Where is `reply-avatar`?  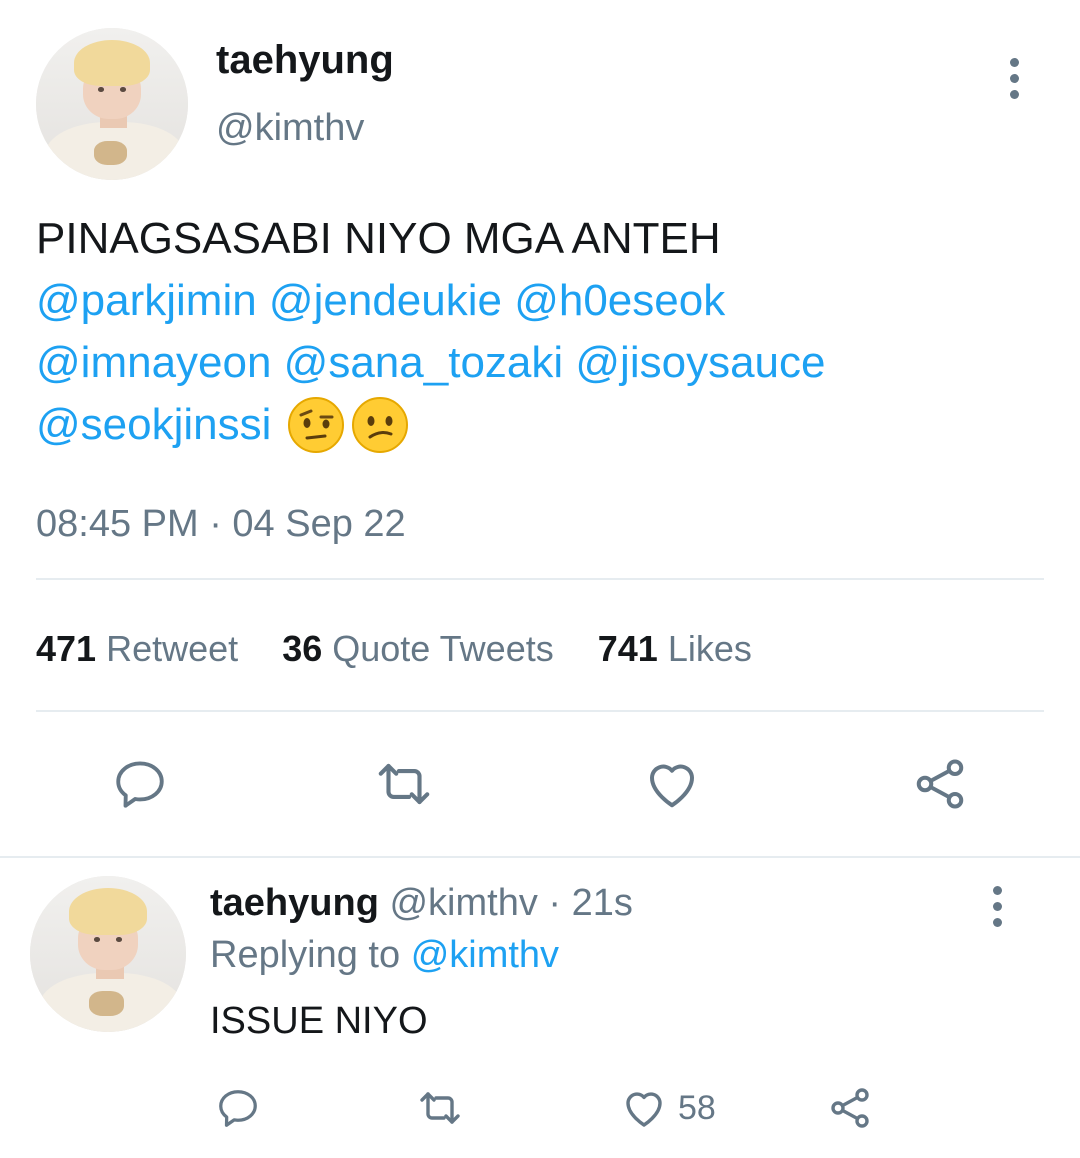 reply-avatar is located at coordinates (108, 954).